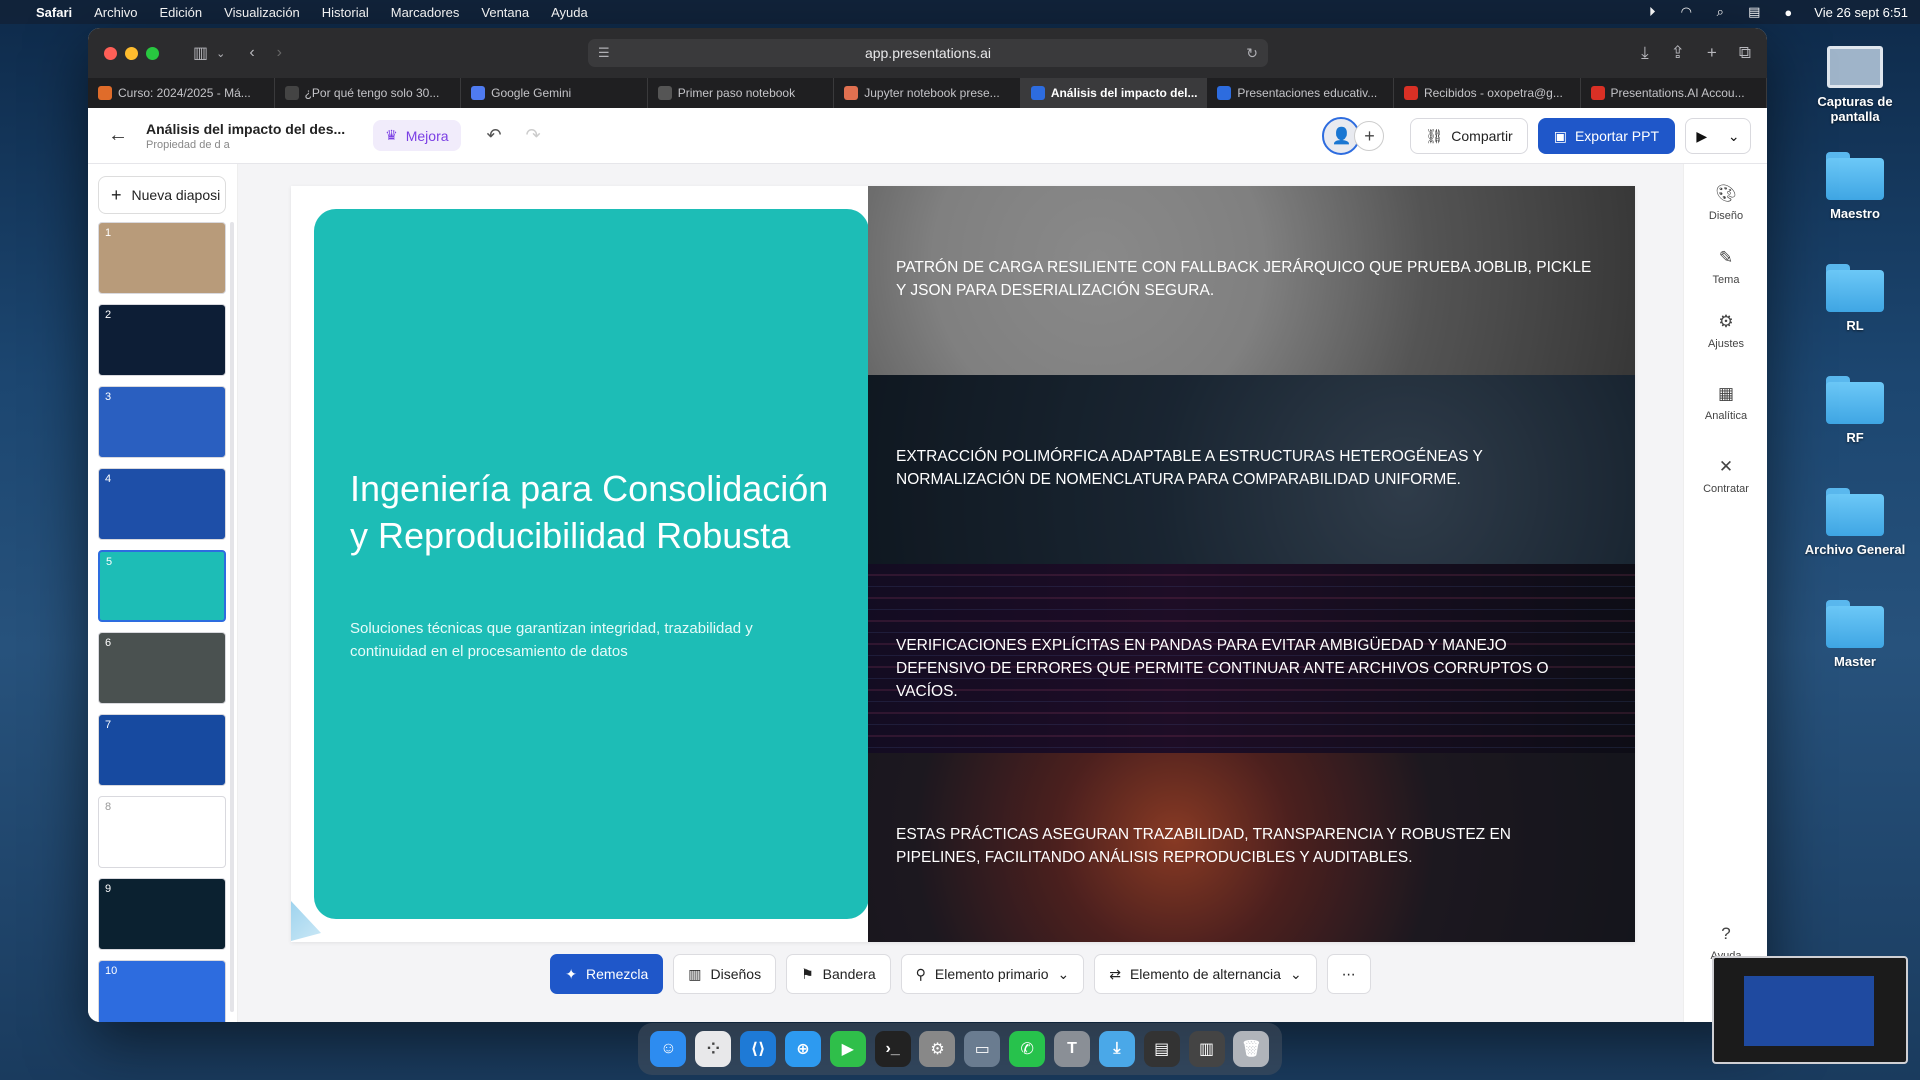  What do you see at coordinates (1652, 11) in the screenshot?
I see `play-status-icon: ⏵` at bounding box center [1652, 11].